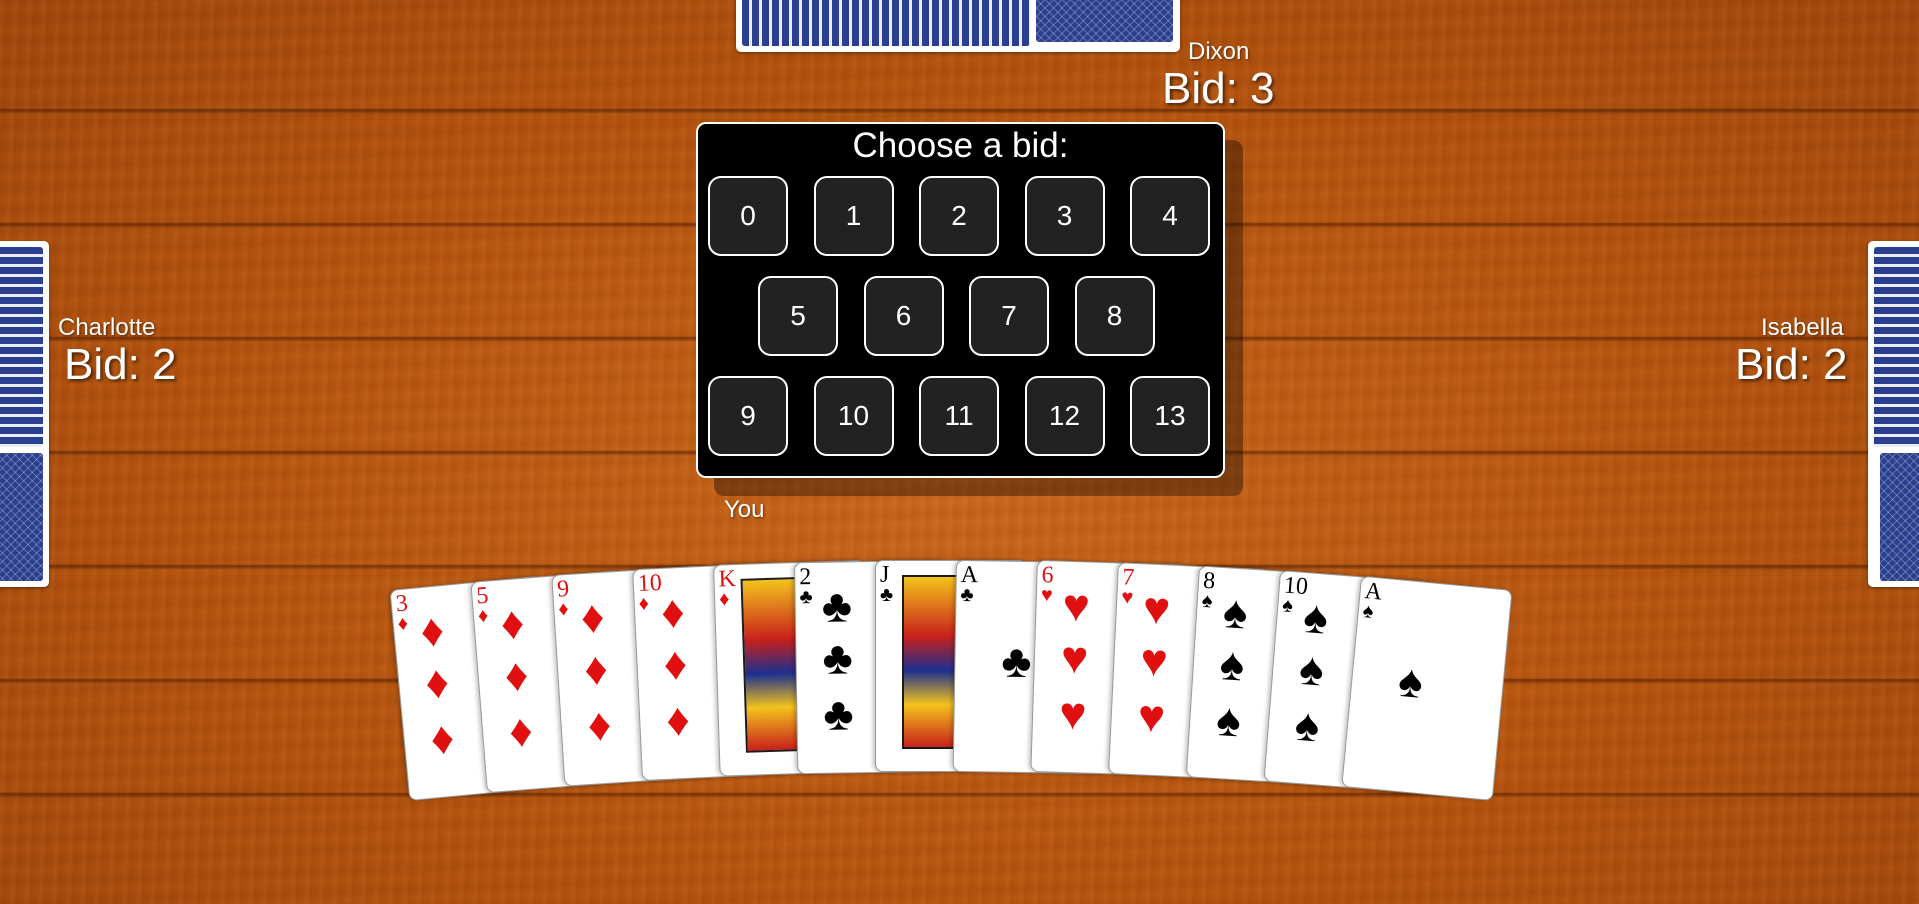 This screenshot has height=904, width=1919. Describe the element at coordinates (1064, 216) in the screenshot. I see `bid-option-3: 3` at that location.